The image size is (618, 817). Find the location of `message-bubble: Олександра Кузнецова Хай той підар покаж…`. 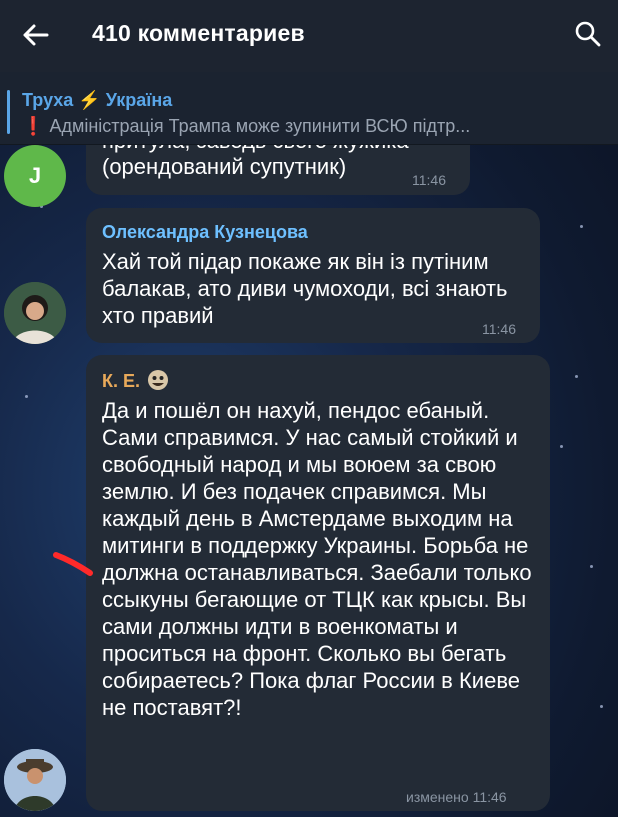

message-bubble: Олександра Кузнецова Хай той підар покаж… is located at coordinates (313, 275).